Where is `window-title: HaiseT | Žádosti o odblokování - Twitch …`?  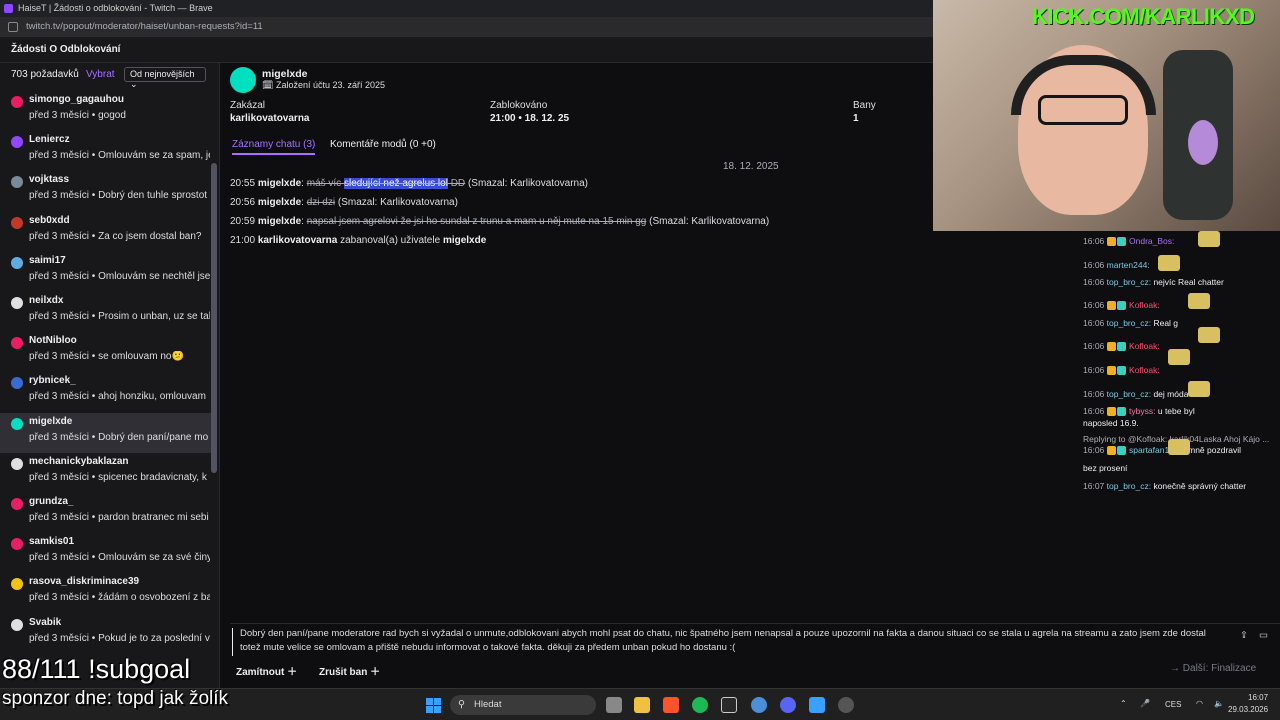
window-title: HaiseT | Žádosti o odblokování - Twitch … is located at coordinates (115, 8).